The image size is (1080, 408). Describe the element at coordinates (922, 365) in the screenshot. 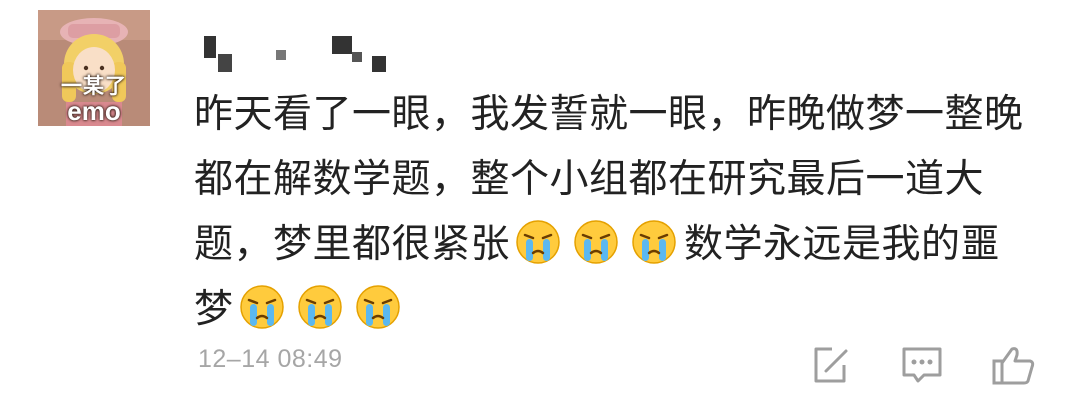

I see `comment-icon` at that location.